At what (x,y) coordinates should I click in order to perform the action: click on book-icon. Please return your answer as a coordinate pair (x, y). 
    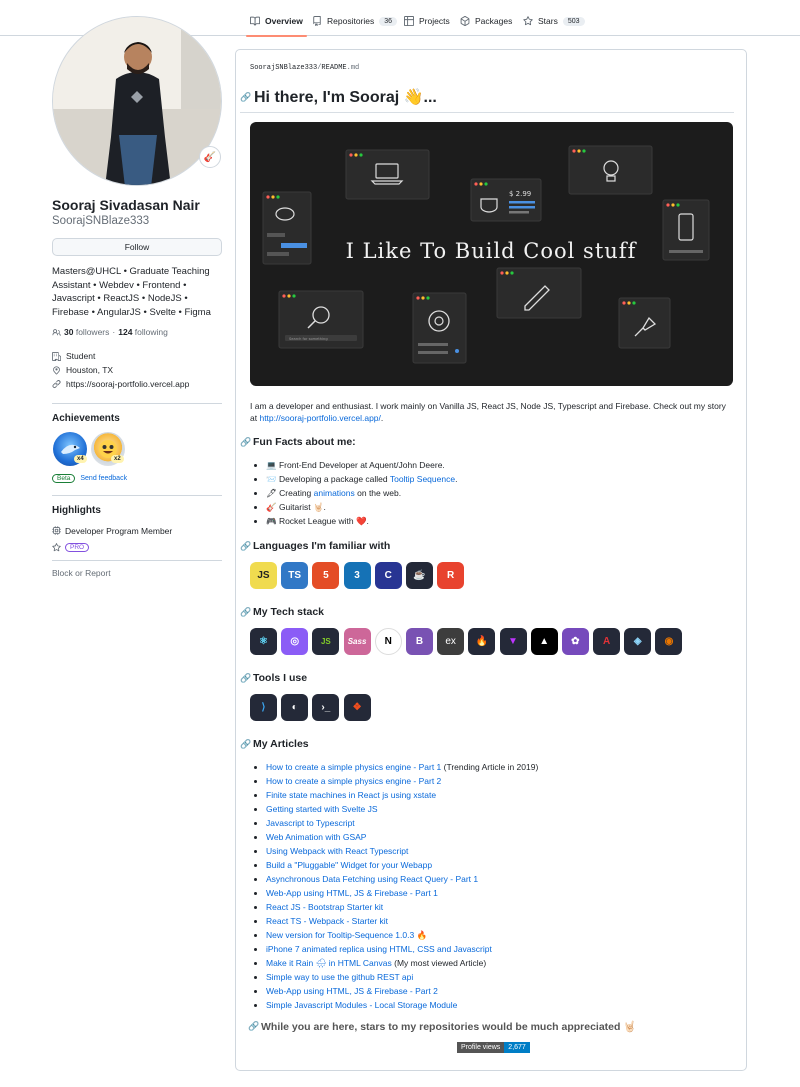
    Looking at the image, I should click on (255, 21).